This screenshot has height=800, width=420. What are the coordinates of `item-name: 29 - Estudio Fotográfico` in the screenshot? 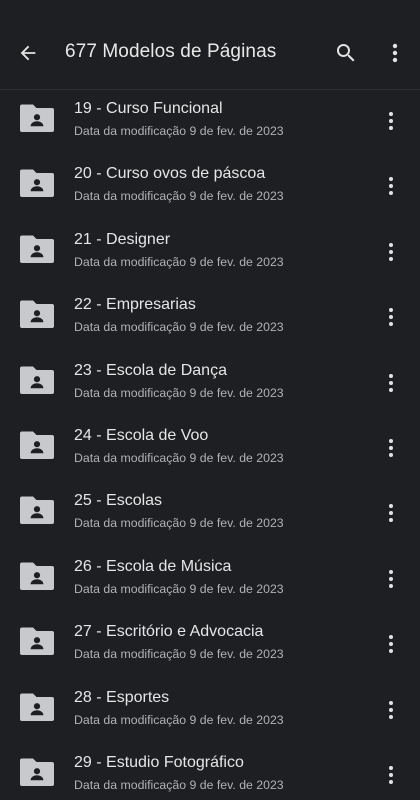 It's located at (159, 762).